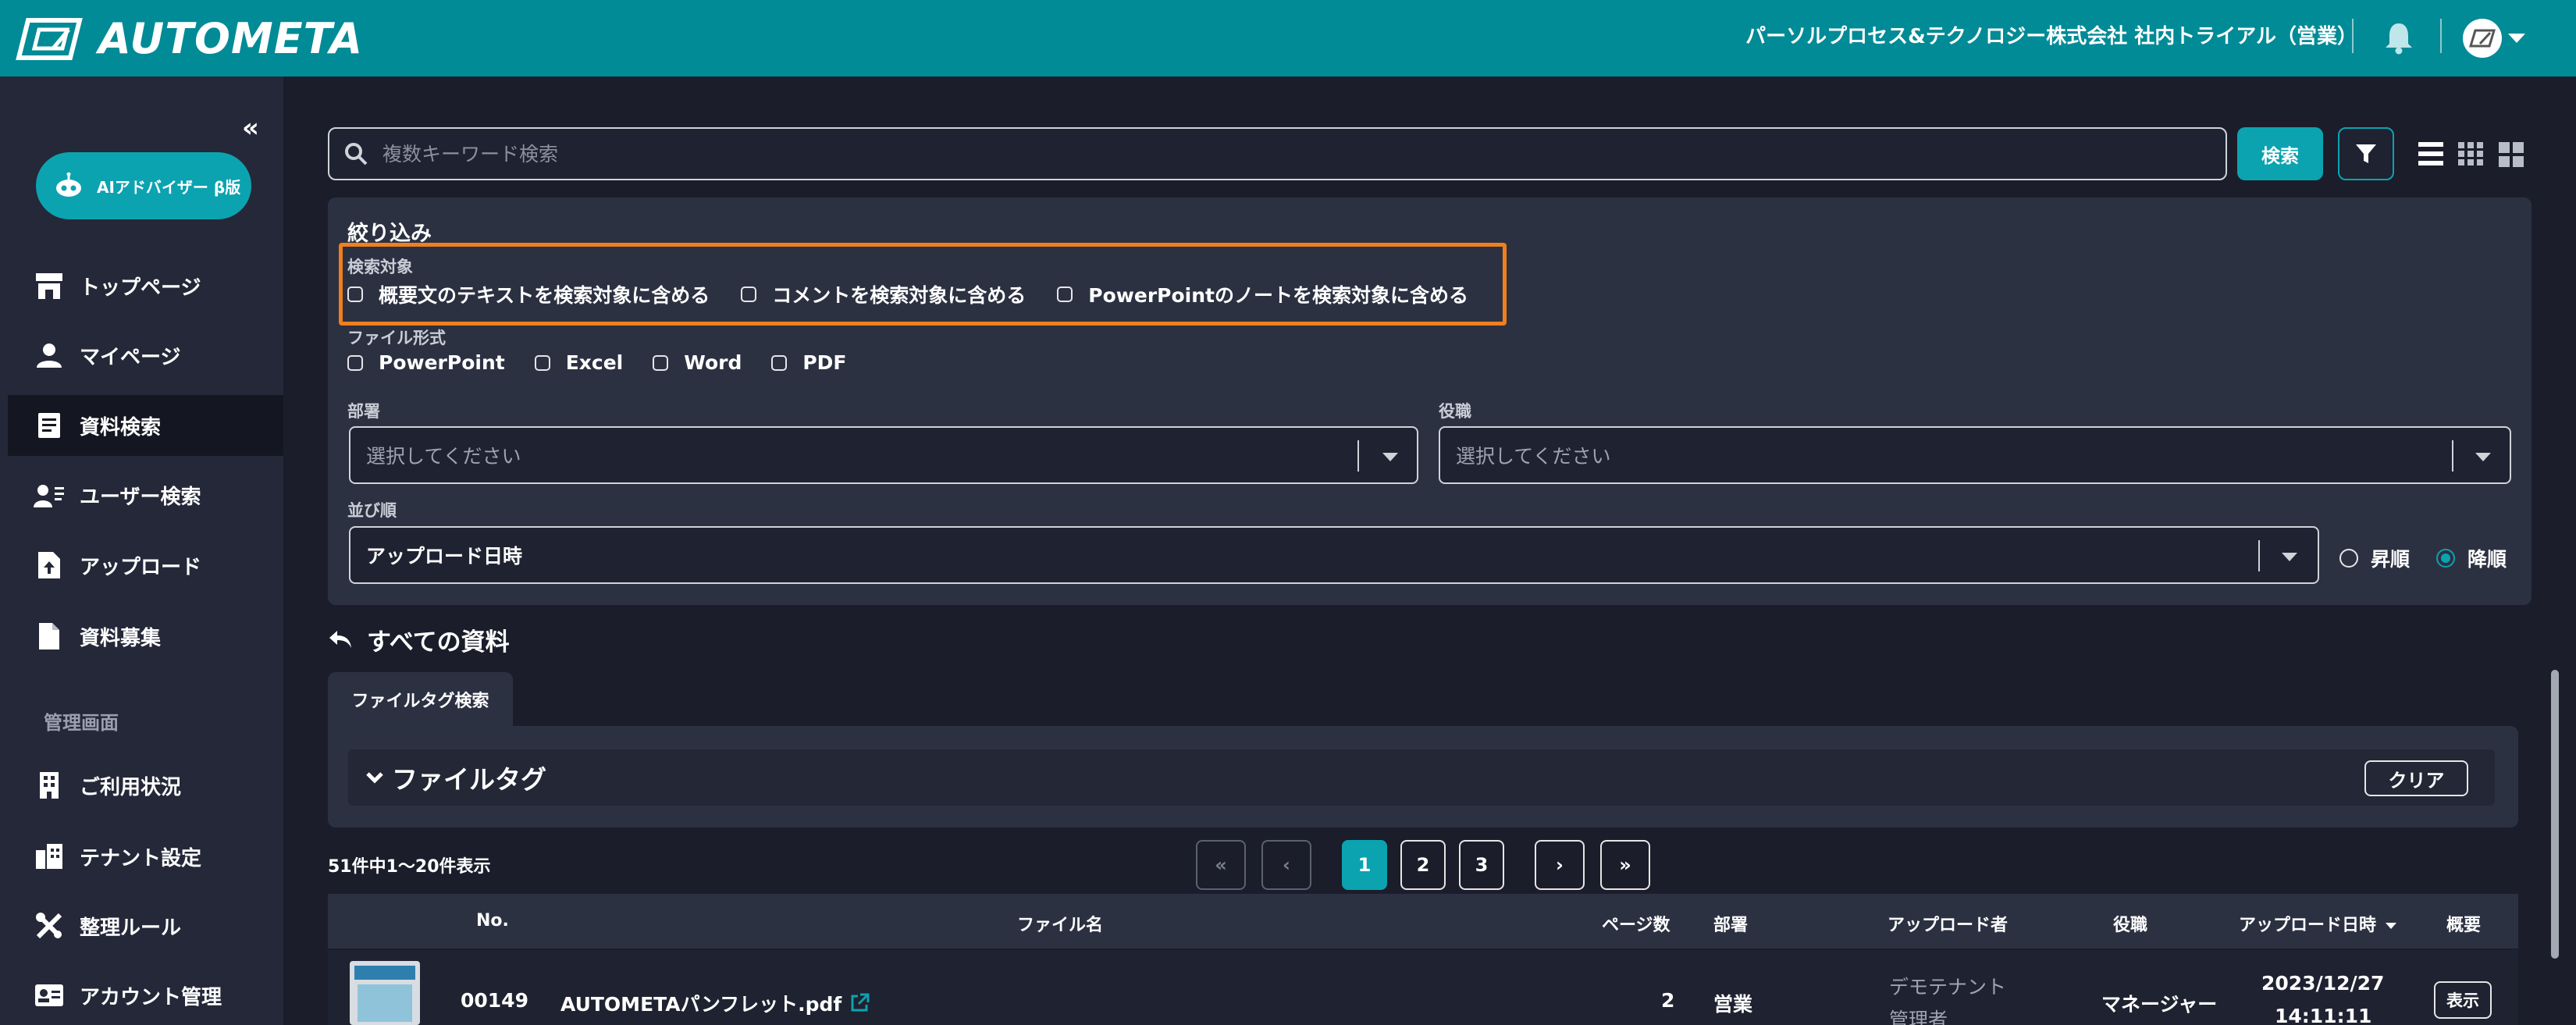 The height and width of the screenshot is (1025, 2576). Describe the element at coordinates (1947, 986) in the screenshot. I see `row-uploader-line1: デモテナント` at that location.